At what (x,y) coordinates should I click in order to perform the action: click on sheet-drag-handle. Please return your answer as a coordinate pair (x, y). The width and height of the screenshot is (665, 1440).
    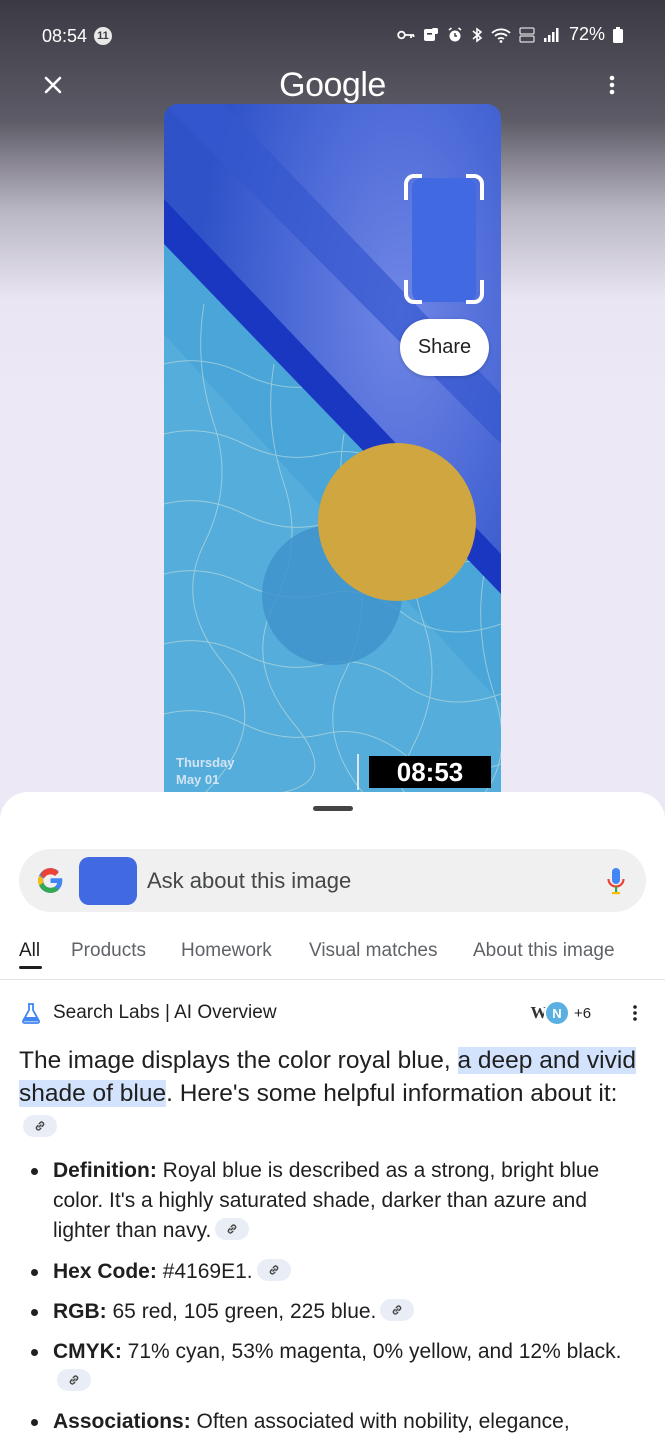
    Looking at the image, I should click on (333, 808).